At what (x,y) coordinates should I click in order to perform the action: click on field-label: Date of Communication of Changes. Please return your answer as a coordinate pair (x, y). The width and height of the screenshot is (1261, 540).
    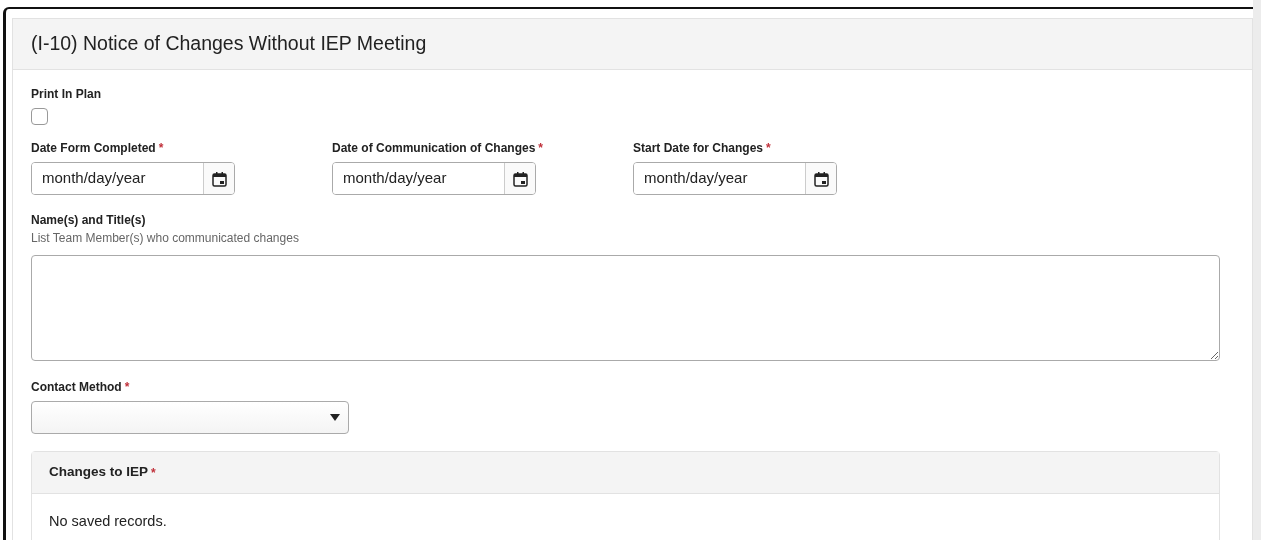
    Looking at the image, I should click on (434, 148).